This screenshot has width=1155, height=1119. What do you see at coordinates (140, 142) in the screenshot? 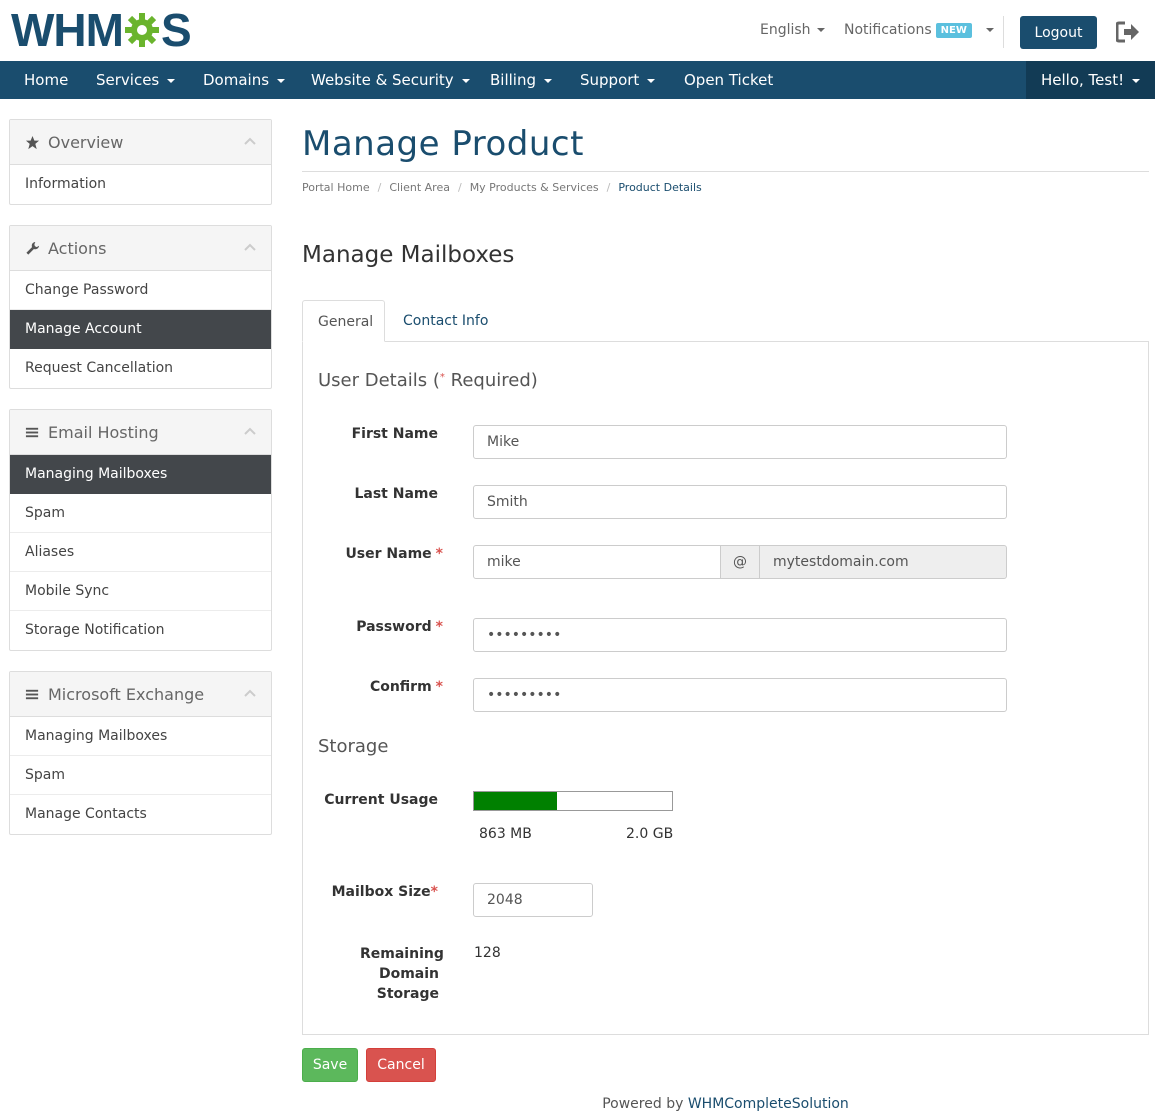
I see `panel-header-overview: Overview` at bounding box center [140, 142].